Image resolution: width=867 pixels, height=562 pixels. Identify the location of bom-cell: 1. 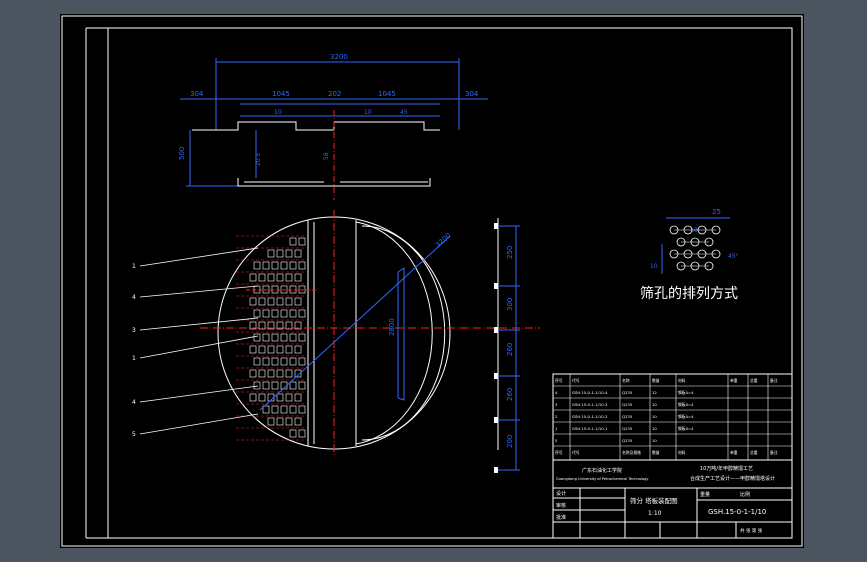
(556, 428).